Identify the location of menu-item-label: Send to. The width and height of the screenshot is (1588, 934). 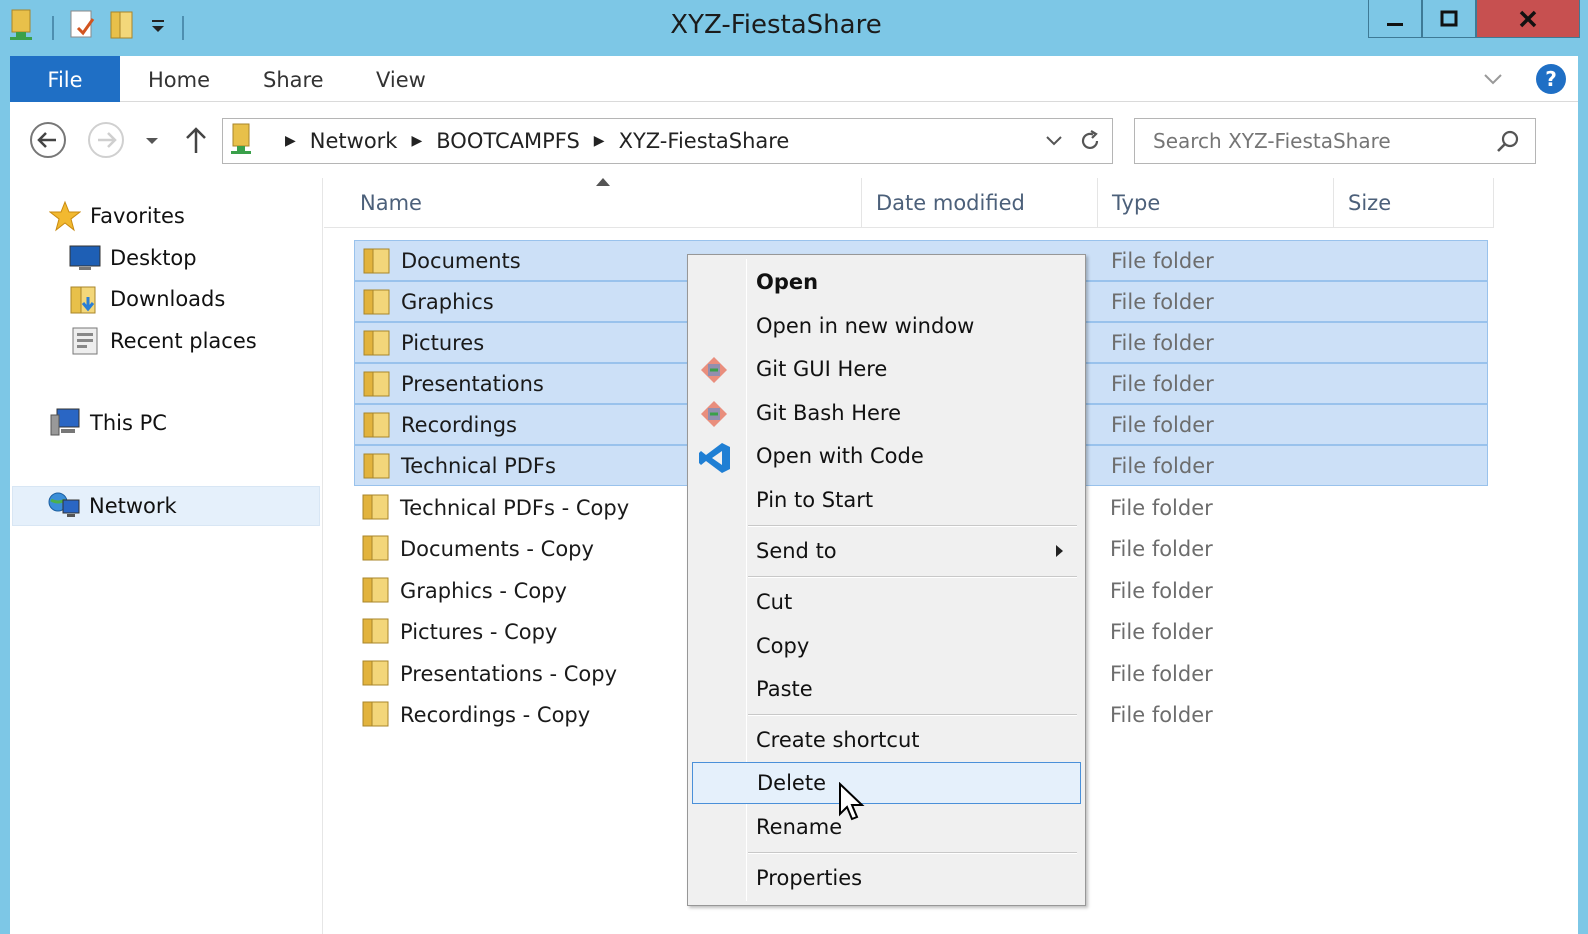
(796, 551).